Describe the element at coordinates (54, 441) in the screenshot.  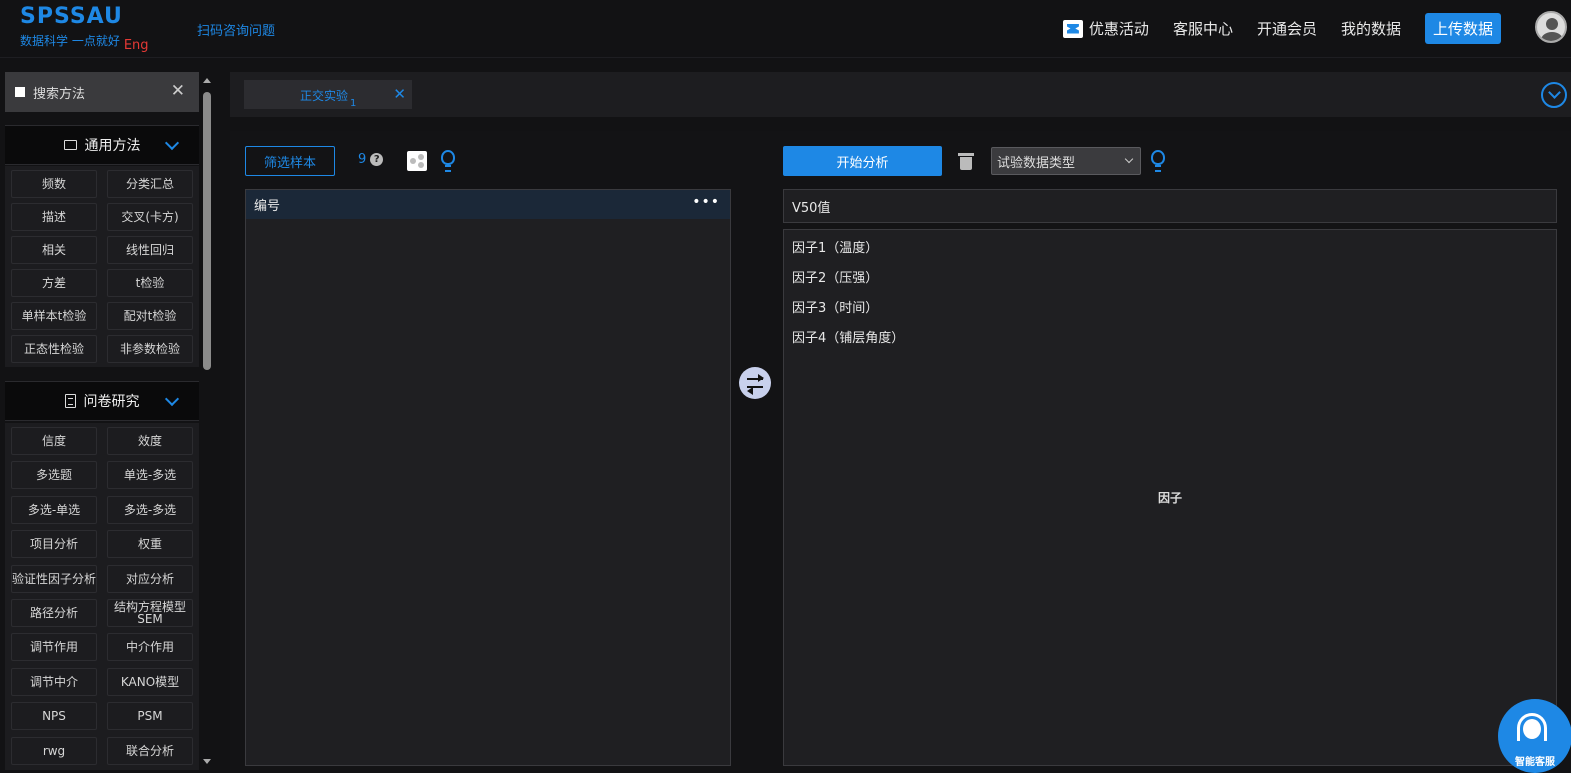
I see `method-button: 信度` at that location.